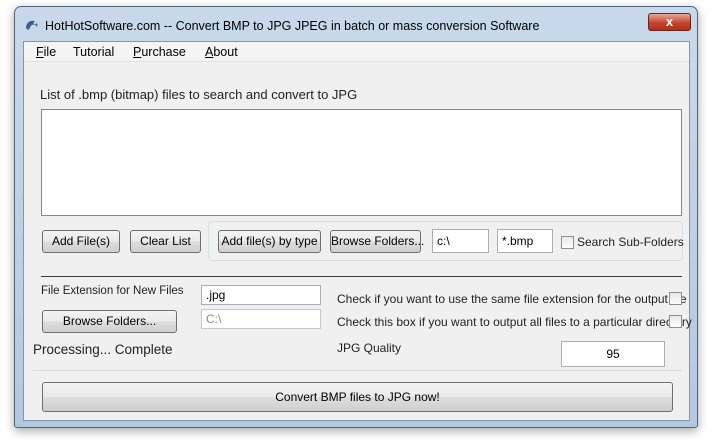 The image size is (716, 442). What do you see at coordinates (613, 354) in the screenshot?
I see `jpg-quality-input` at bounding box center [613, 354].